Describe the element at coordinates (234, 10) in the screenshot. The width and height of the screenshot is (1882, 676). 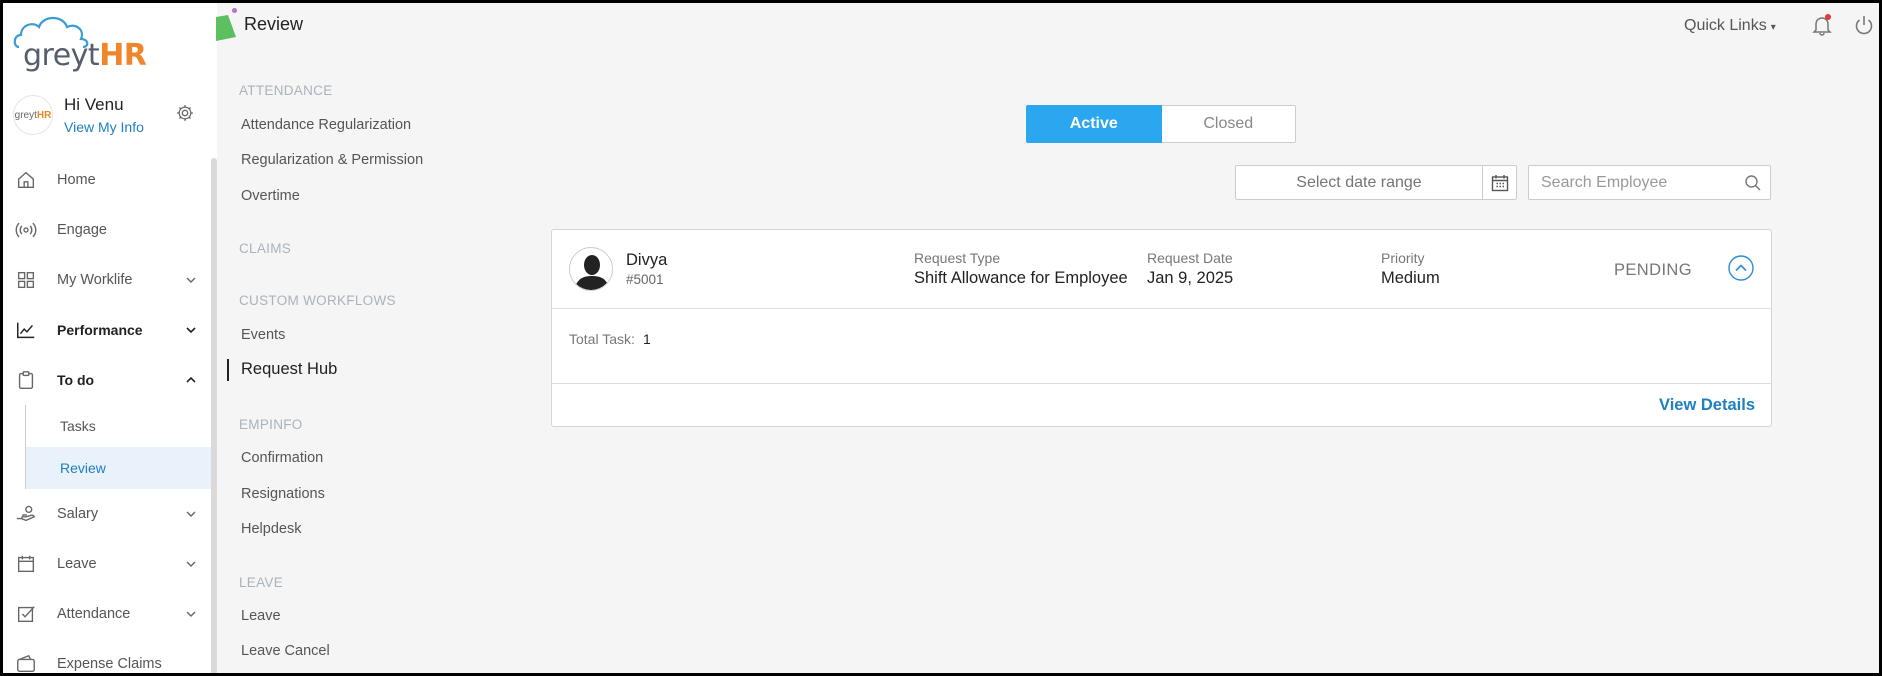
I see `decor-dot` at that location.